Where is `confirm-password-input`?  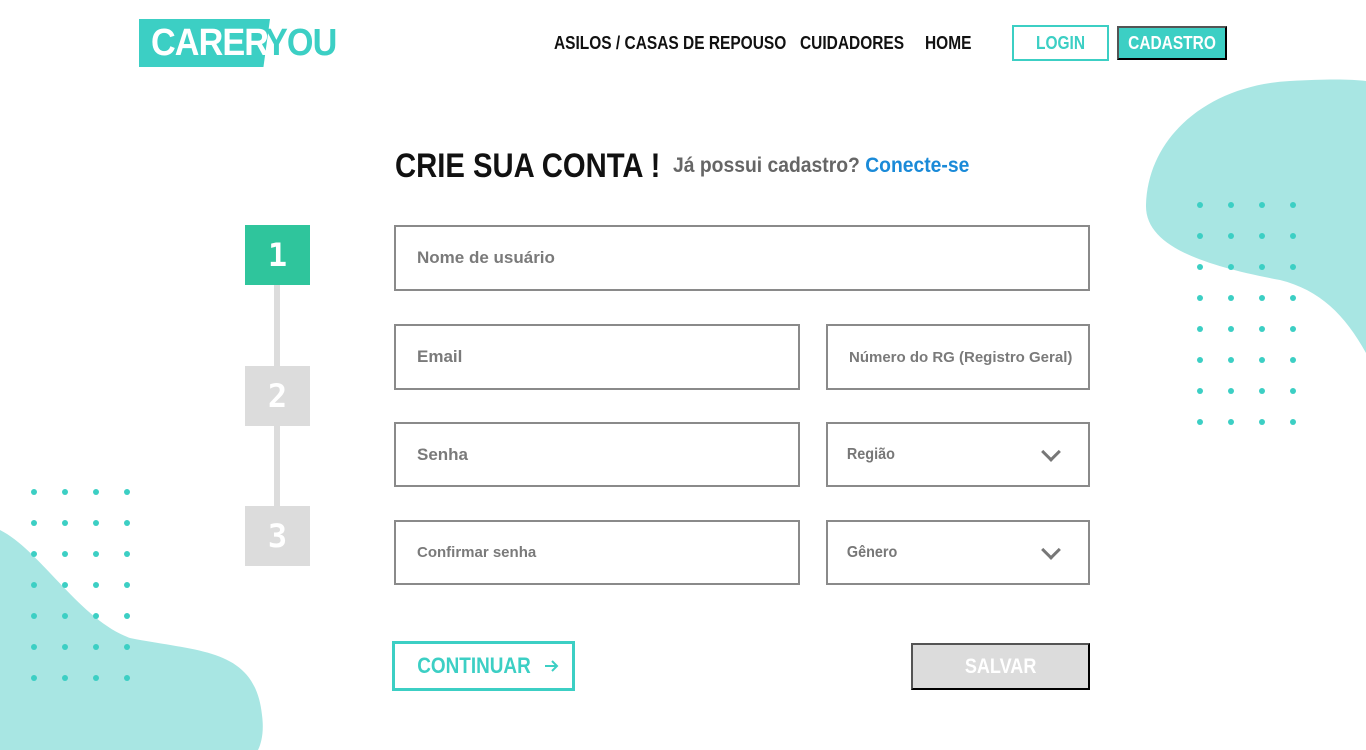 confirm-password-input is located at coordinates (597, 552).